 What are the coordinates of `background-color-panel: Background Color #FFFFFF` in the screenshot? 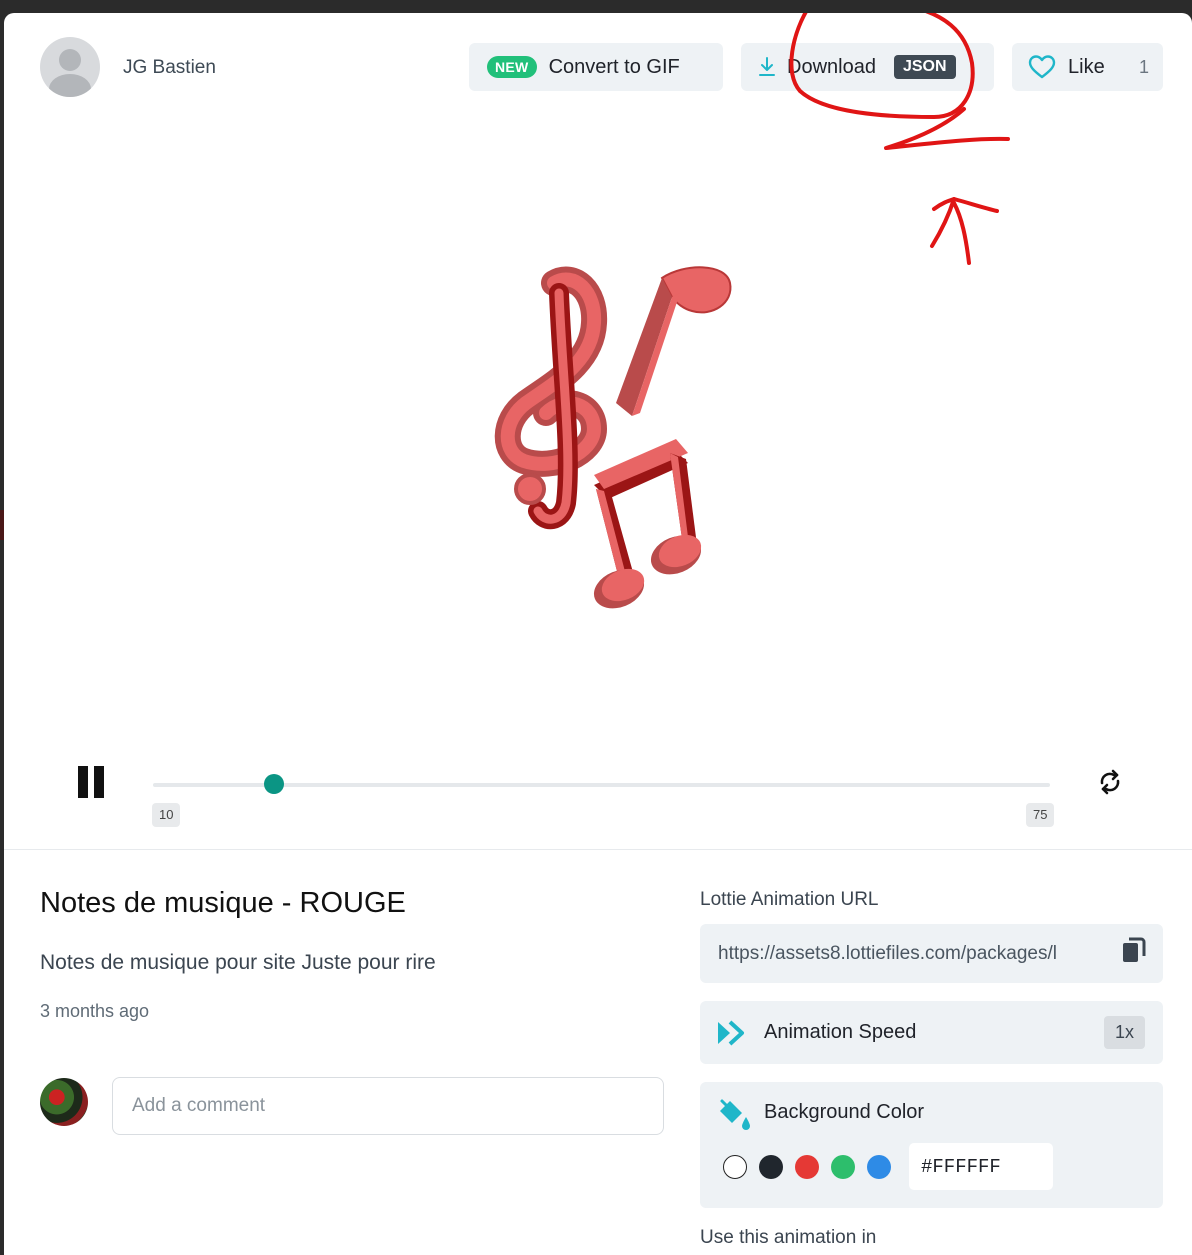 It's located at (931, 1145).